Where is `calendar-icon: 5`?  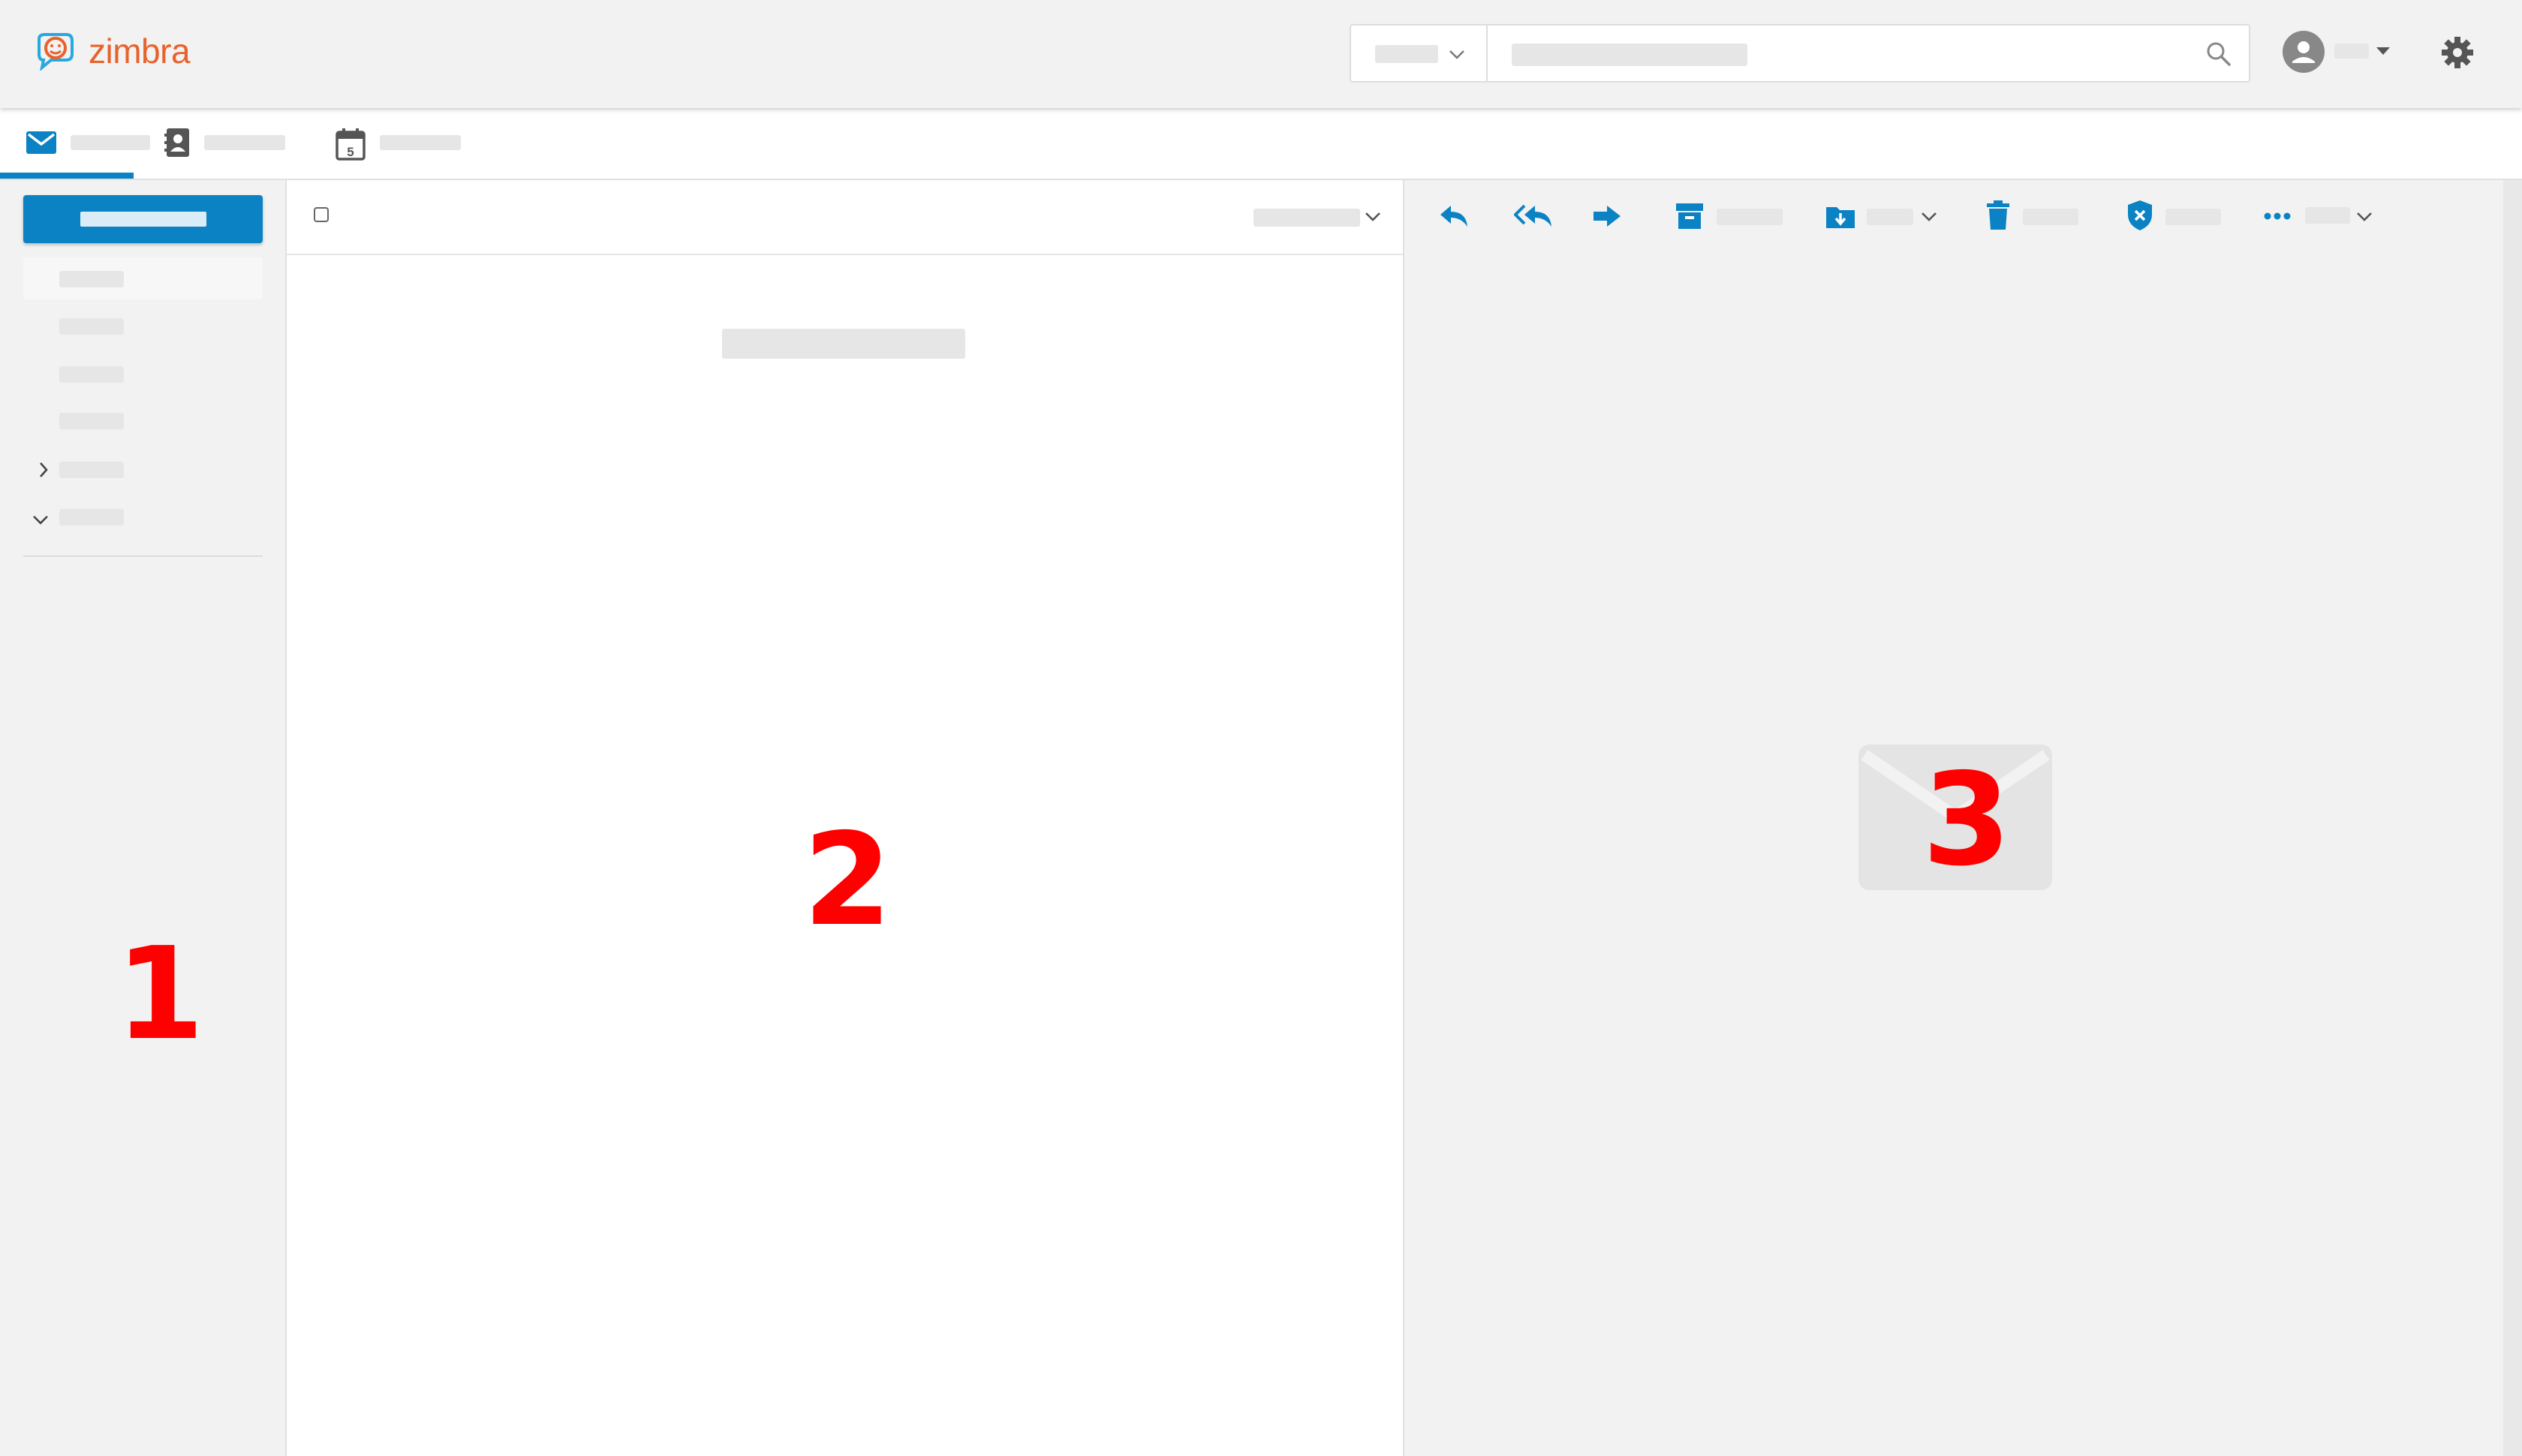
calendar-icon: 5 is located at coordinates (351, 144).